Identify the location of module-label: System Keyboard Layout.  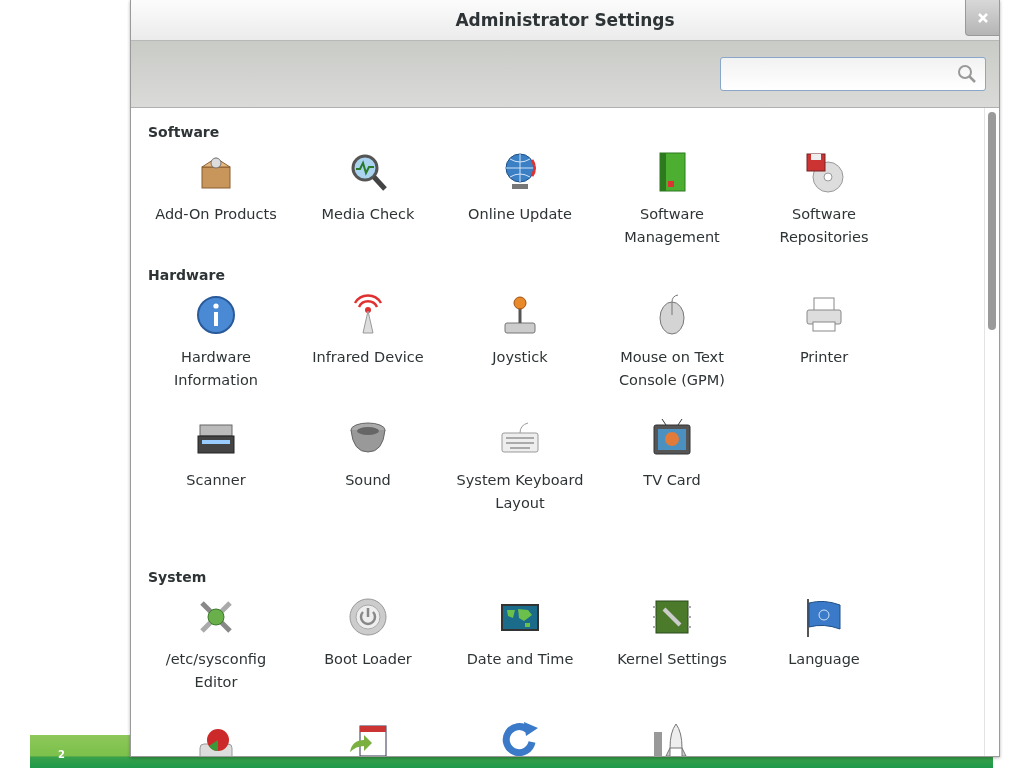
(520, 492).